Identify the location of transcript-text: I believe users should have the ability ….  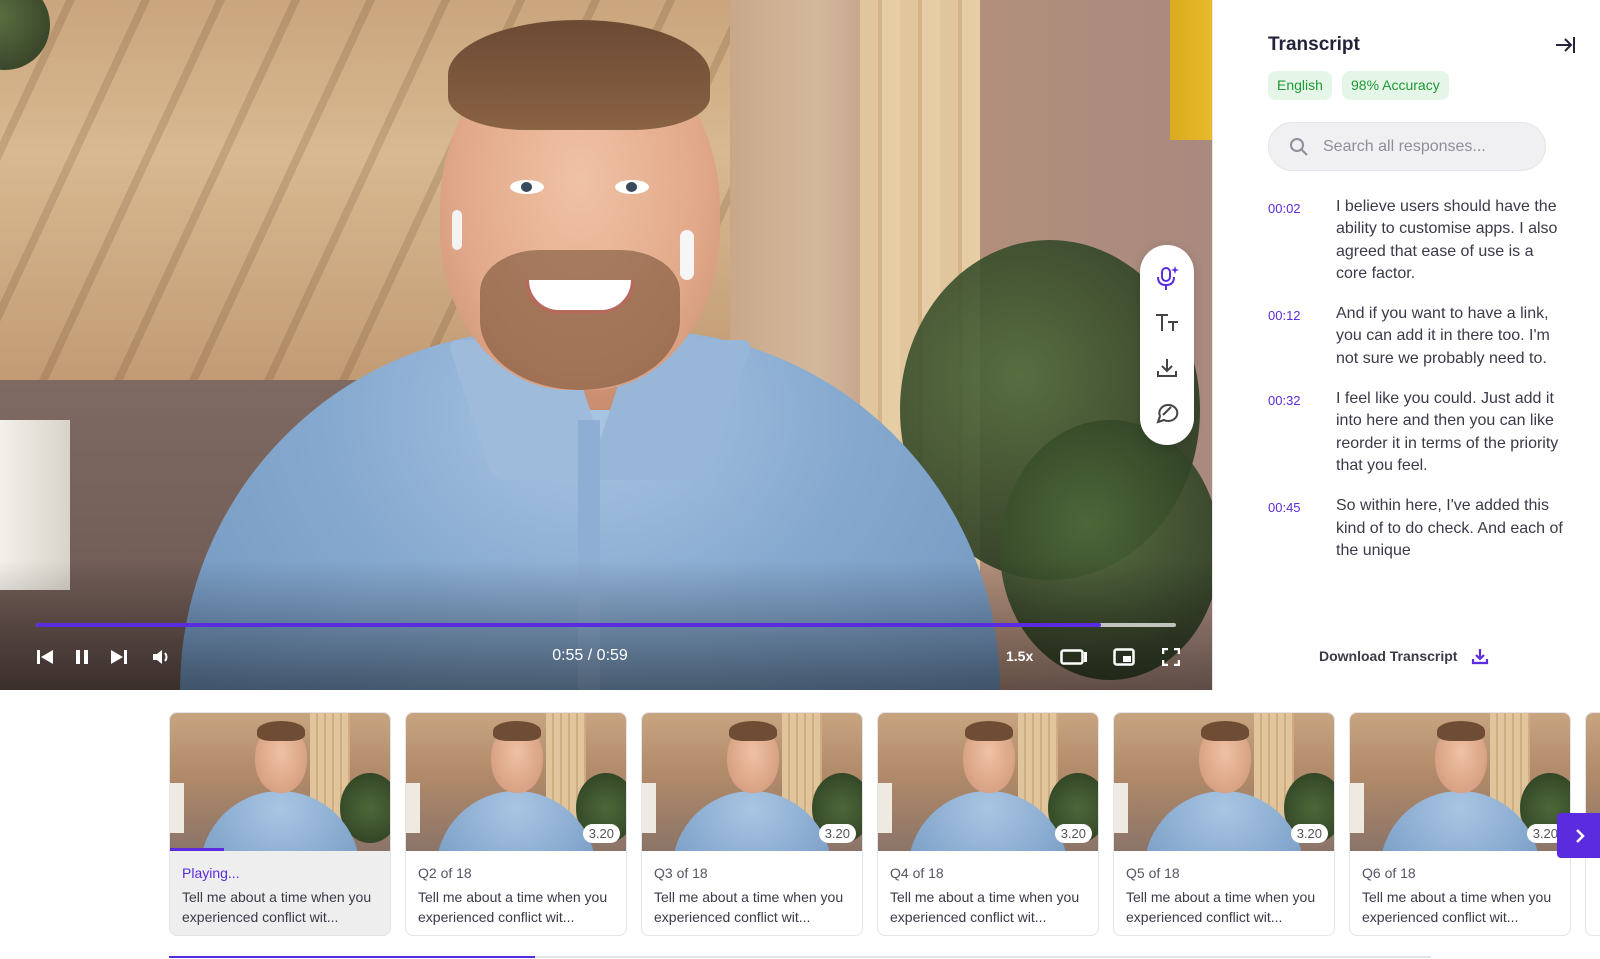
(1447, 240).